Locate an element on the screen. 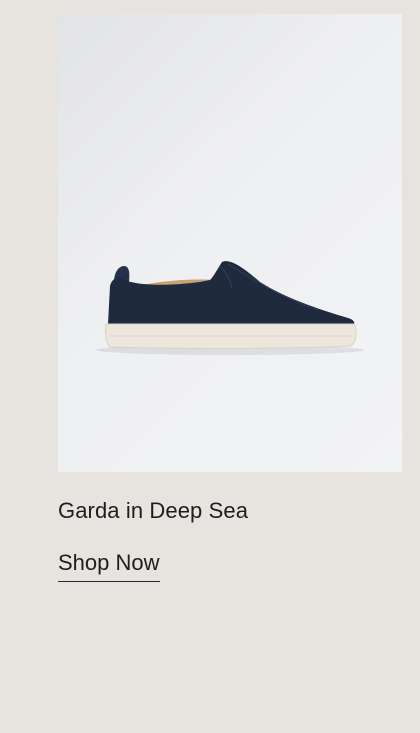  shoe-upper is located at coordinates (231, 293).